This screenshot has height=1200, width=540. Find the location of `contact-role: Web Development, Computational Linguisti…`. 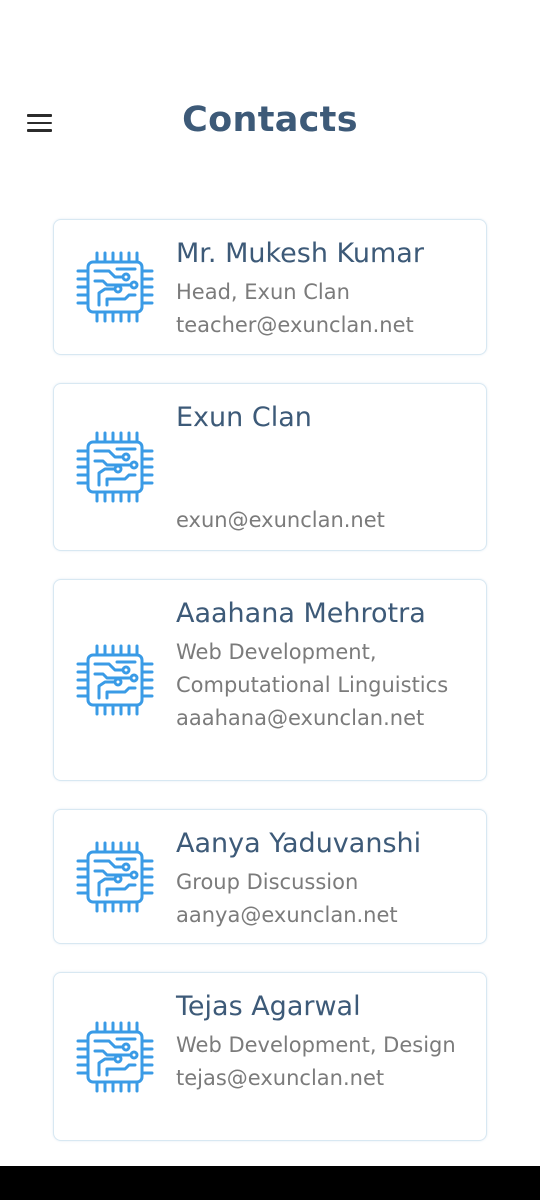

contact-role: Web Development, Computational Linguisti… is located at coordinates (312, 668).